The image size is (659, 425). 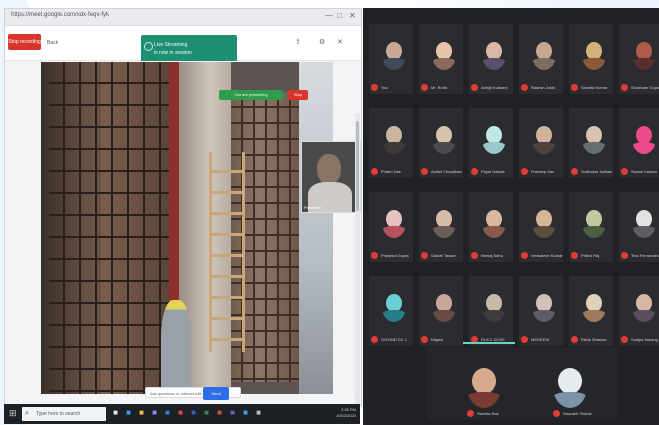 What do you see at coordinates (52, 43) in the screenshot?
I see `back-link: Back` at bounding box center [52, 43].